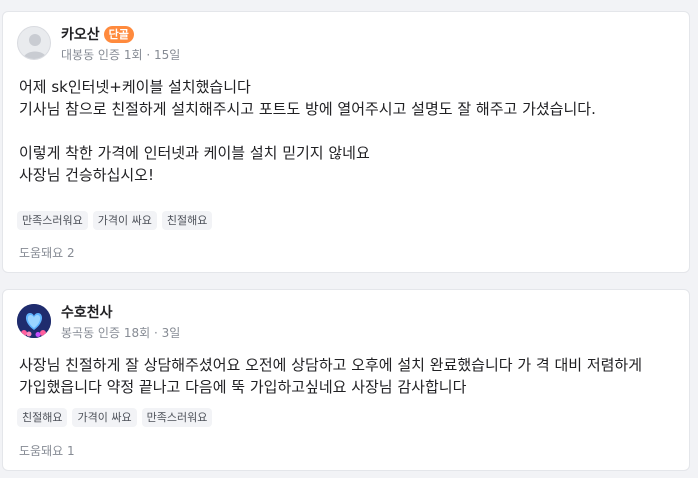  I want to click on author-meta: 봉곡동 인증 18회 · 3일, so click(121, 333).